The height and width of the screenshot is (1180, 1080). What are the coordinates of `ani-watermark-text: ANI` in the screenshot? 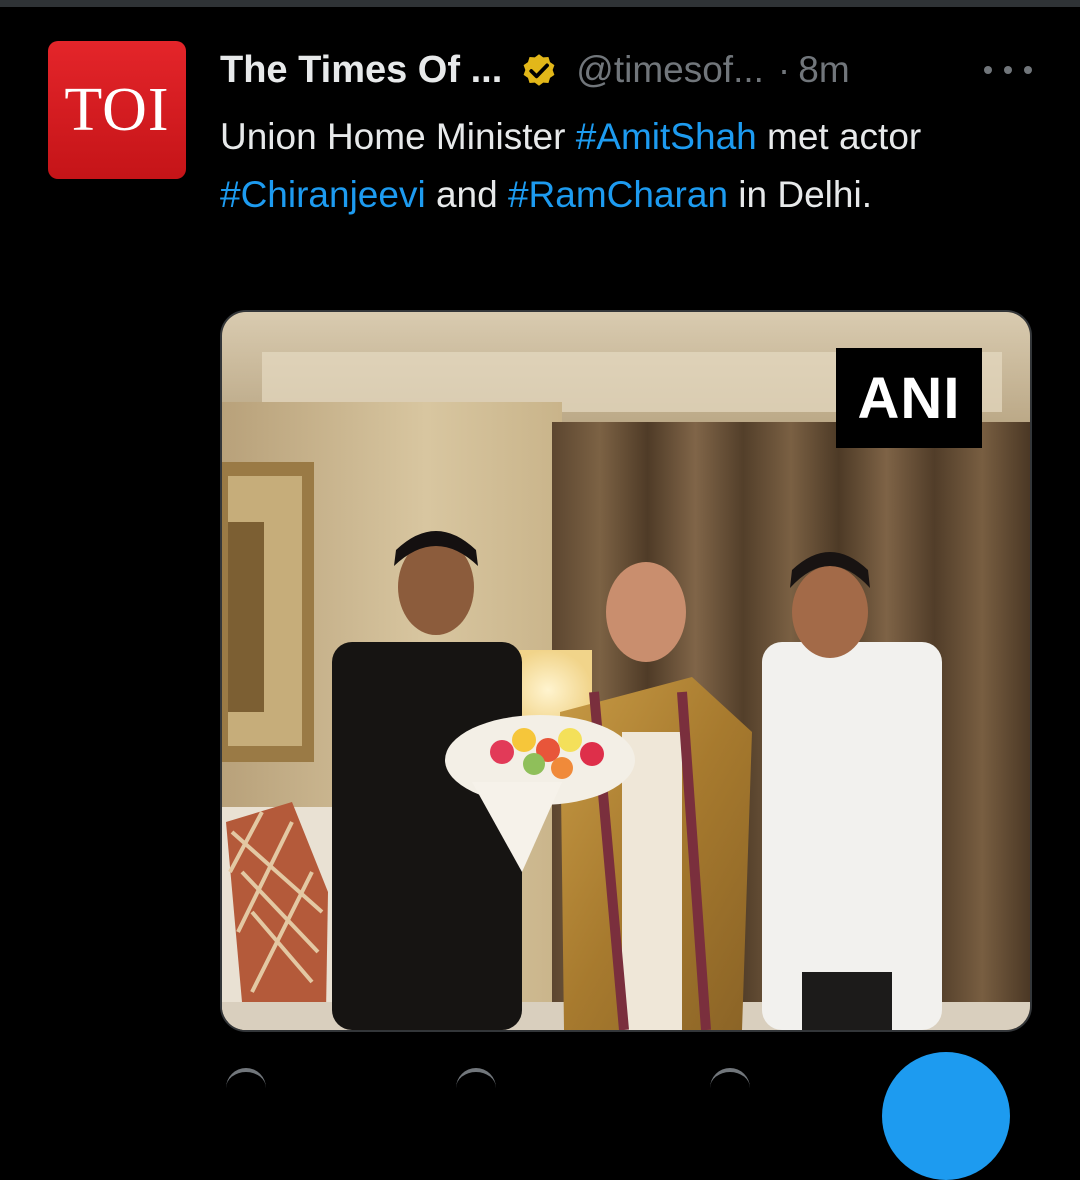 It's located at (909, 398).